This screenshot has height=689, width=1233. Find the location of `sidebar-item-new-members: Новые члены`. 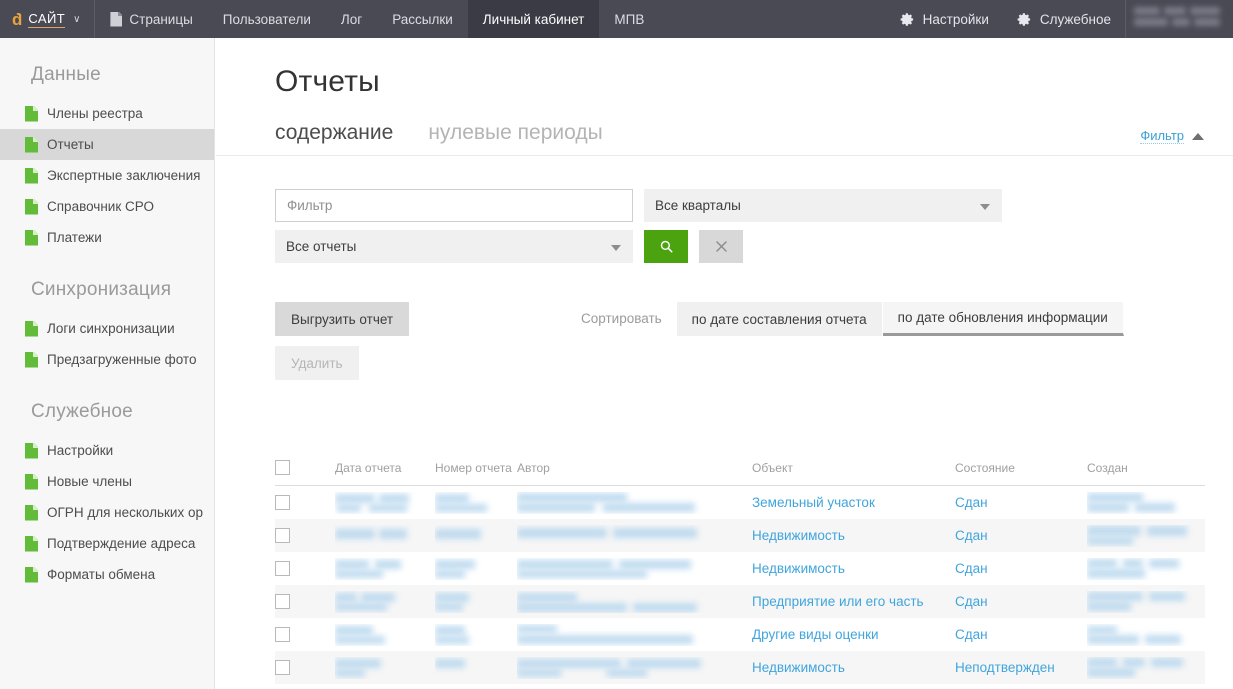

sidebar-item-new-members: Новые члены is located at coordinates (107, 481).